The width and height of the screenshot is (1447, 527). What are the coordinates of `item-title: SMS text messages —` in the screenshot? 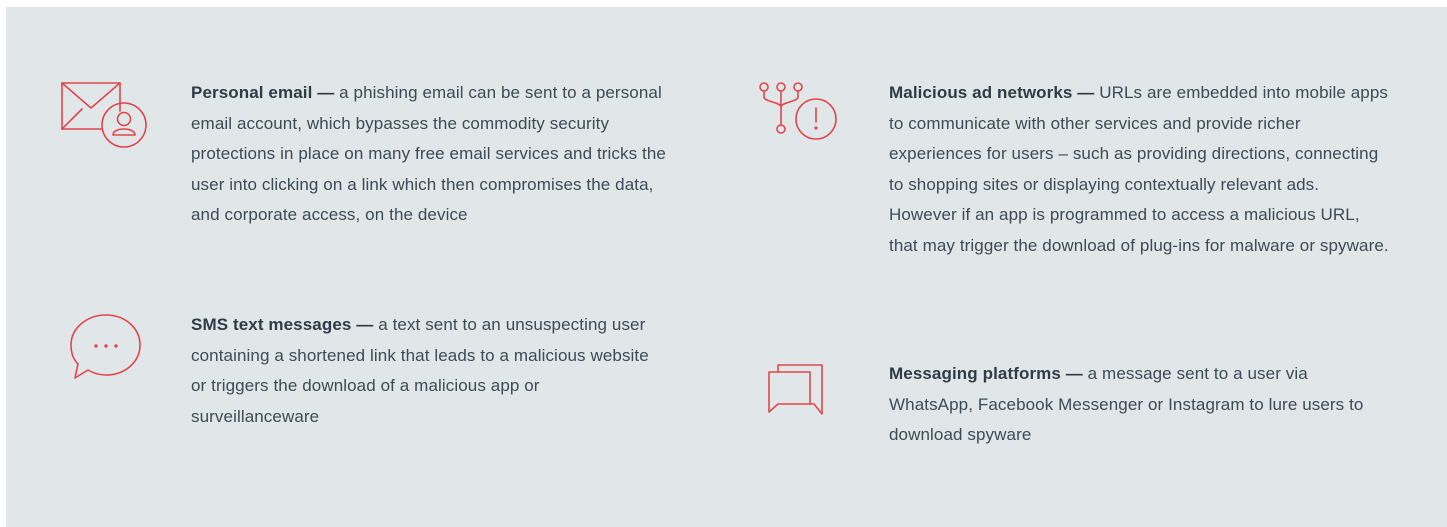 It's located at (282, 324).